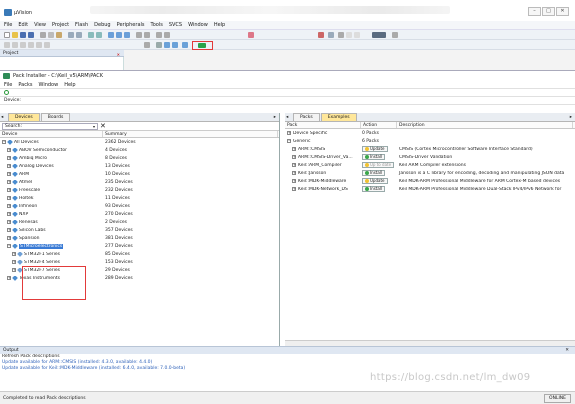  I want to click on menu-edit: Edit, so click(23, 25).